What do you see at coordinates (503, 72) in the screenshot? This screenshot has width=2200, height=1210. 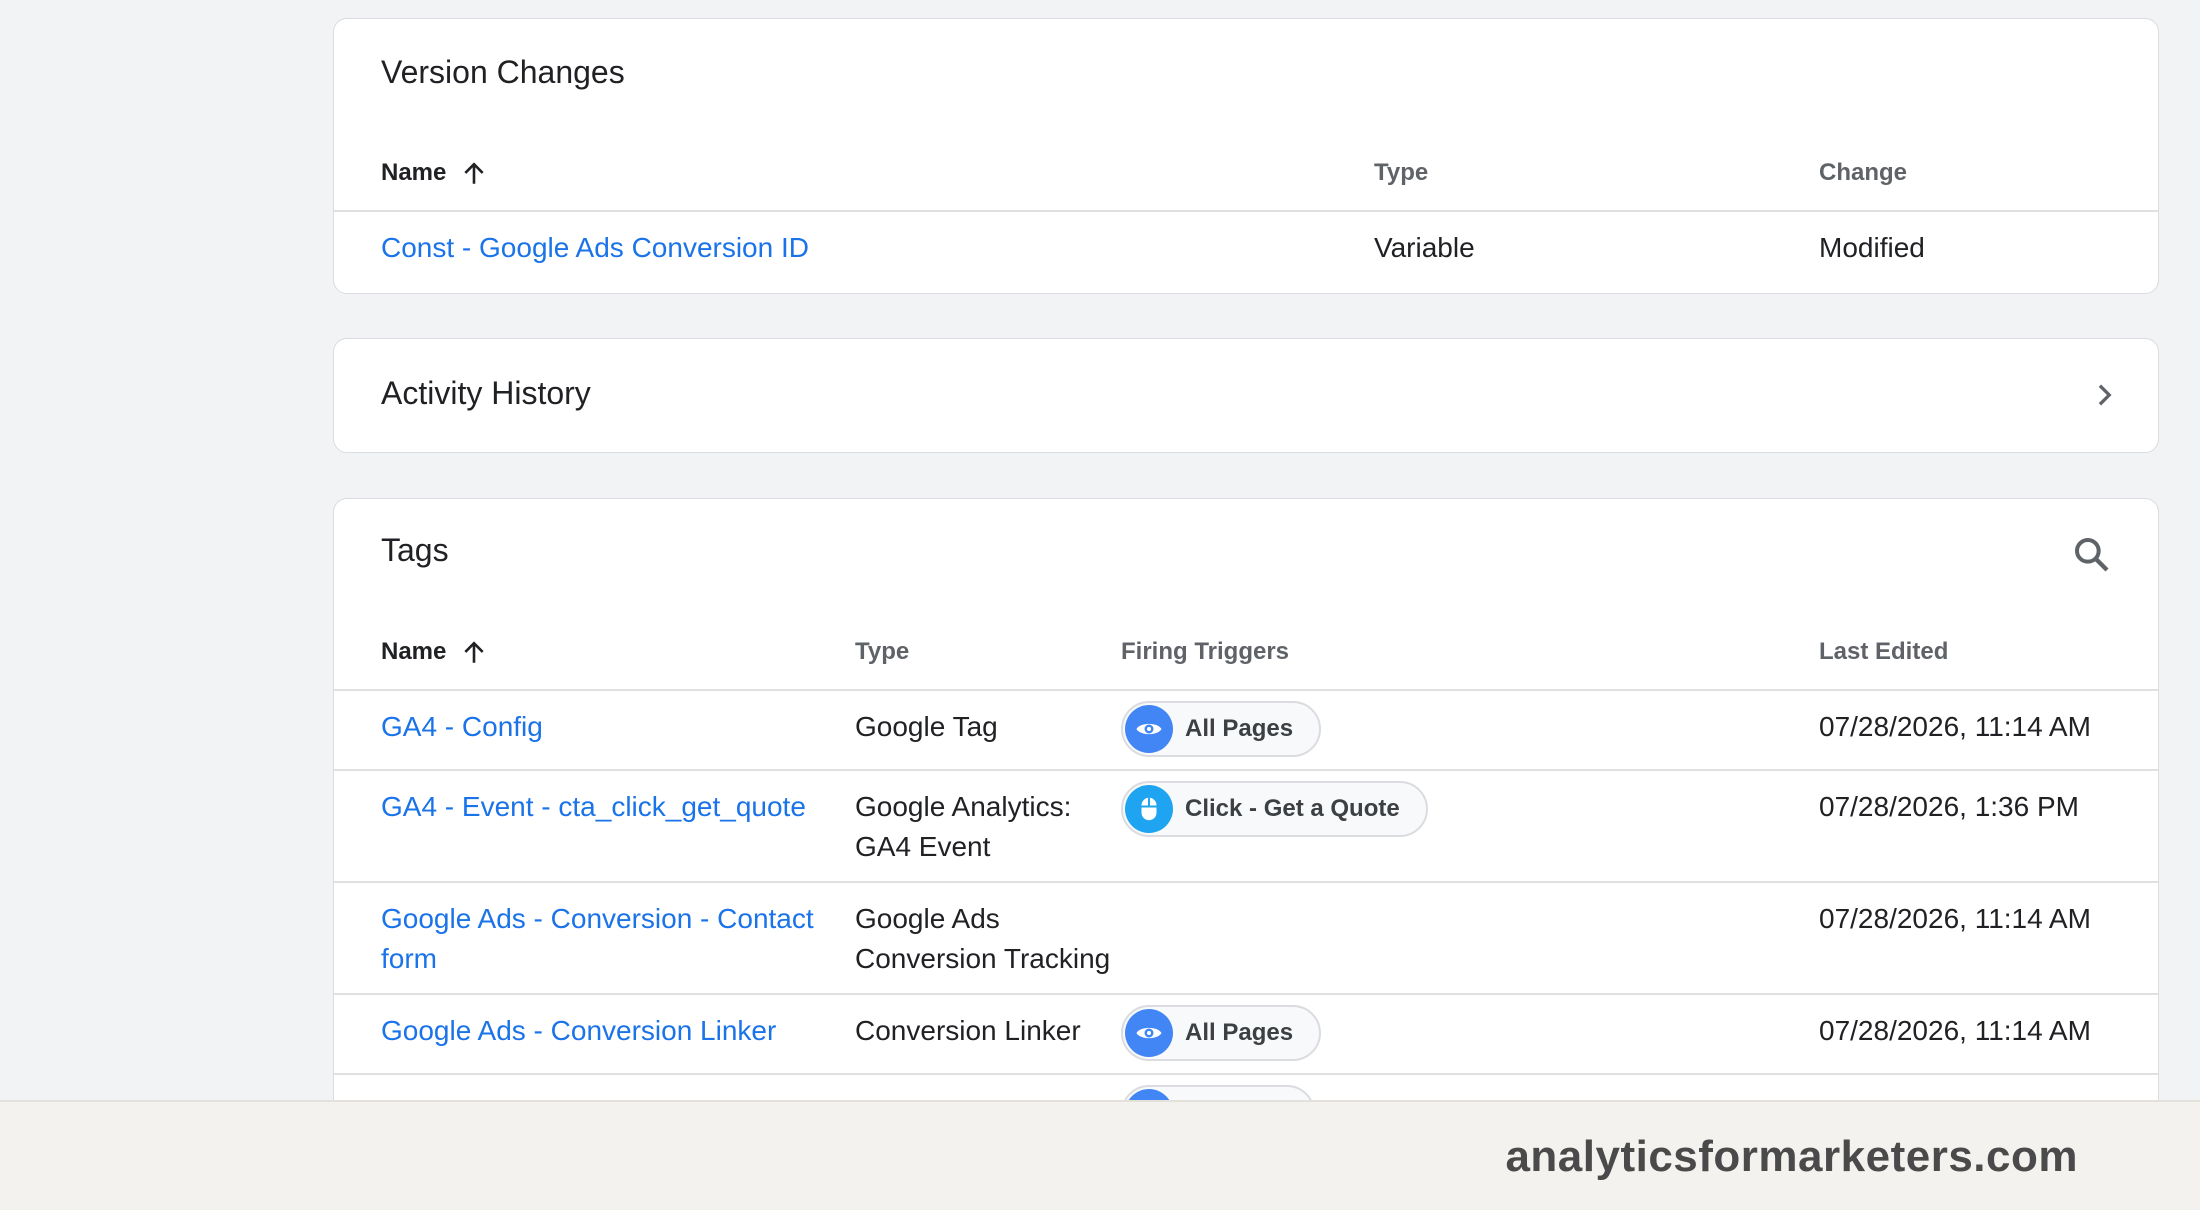 I see `version-changes-title: Version Changes` at bounding box center [503, 72].